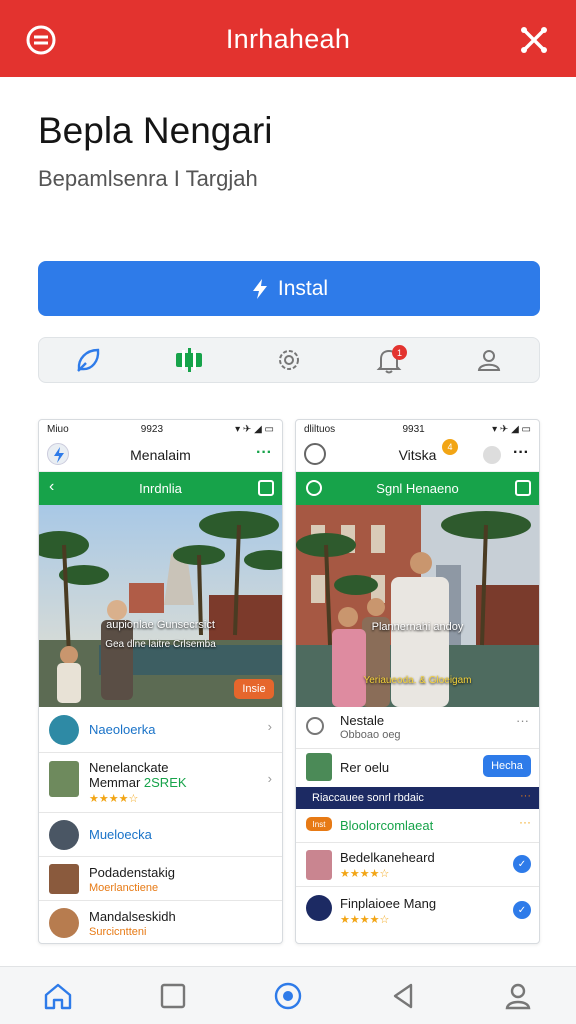  Describe the element at coordinates (132, 916) in the screenshot. I see `list-item-title: Mandalseskidh` at that location.